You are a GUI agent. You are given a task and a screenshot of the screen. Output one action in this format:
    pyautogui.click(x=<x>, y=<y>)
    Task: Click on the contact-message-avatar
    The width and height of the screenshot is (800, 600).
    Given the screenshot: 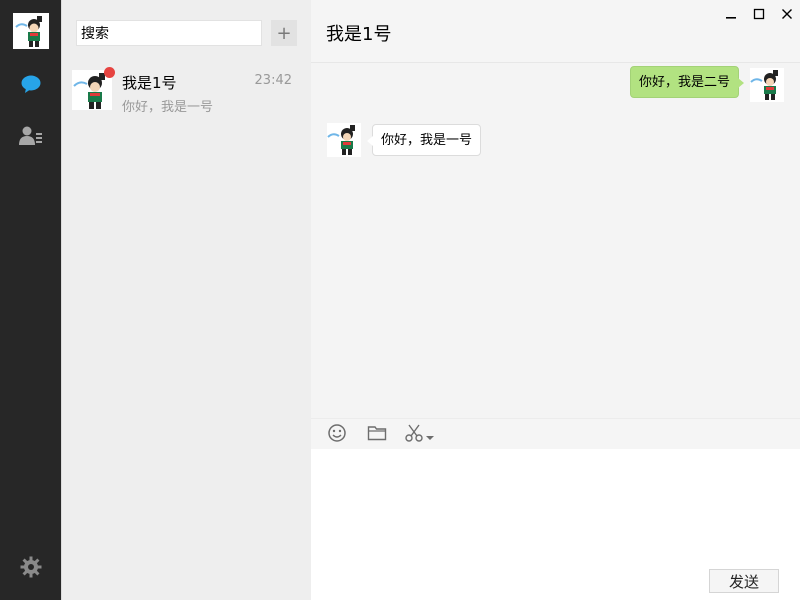 What is the action you would take?
    pyautogui.click(x=344, y=140)
    